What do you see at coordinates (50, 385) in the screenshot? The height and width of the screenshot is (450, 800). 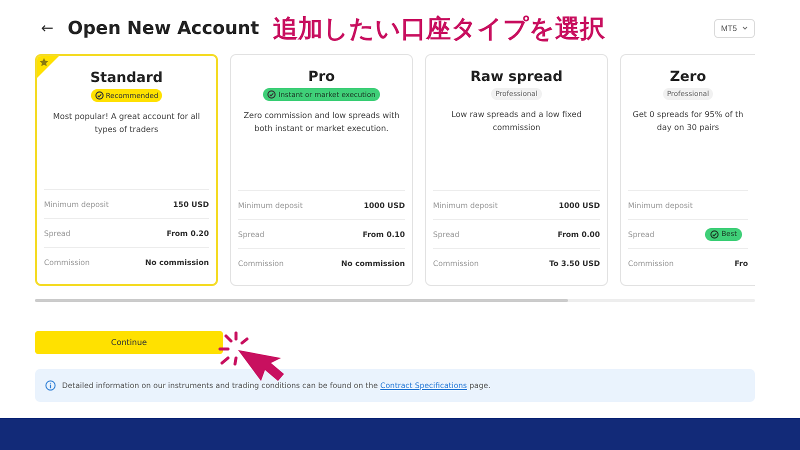 I see `info-icon` at bounding box center [50, 385].